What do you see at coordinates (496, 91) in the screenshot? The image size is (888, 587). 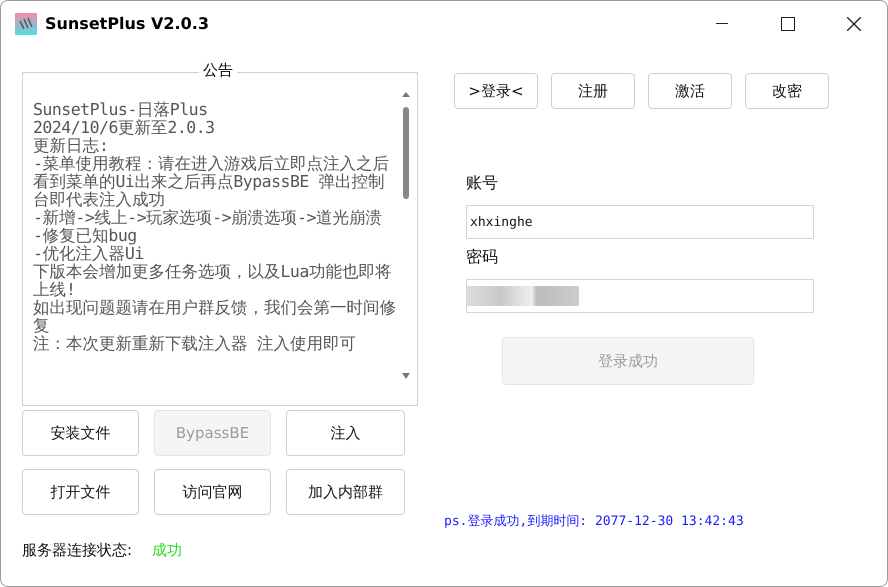 I see `tab: >登录<` at bounding box center [496, 91].